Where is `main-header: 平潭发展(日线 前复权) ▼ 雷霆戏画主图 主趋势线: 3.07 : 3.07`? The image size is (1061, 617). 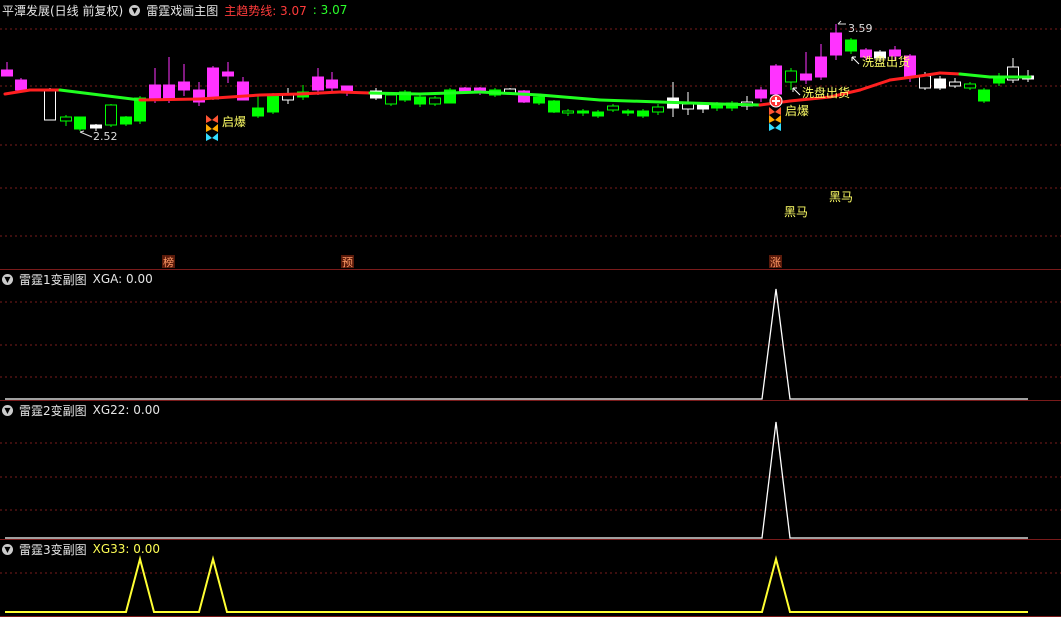 main-header: 平潭发展(日线 前复权) ▼ 雷霆戏画主图 主趋势线: 3.07 : 3.07 is located at coordinates (174, 10).